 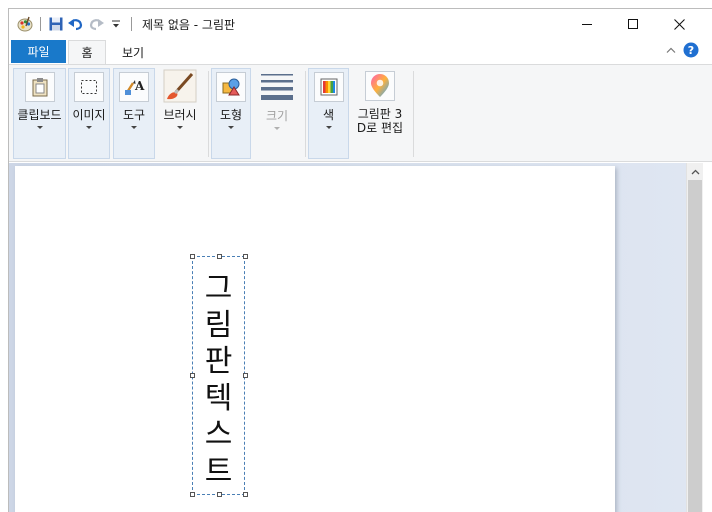 I want to click on quick-access-toolbar, so click(x=76, y=24).